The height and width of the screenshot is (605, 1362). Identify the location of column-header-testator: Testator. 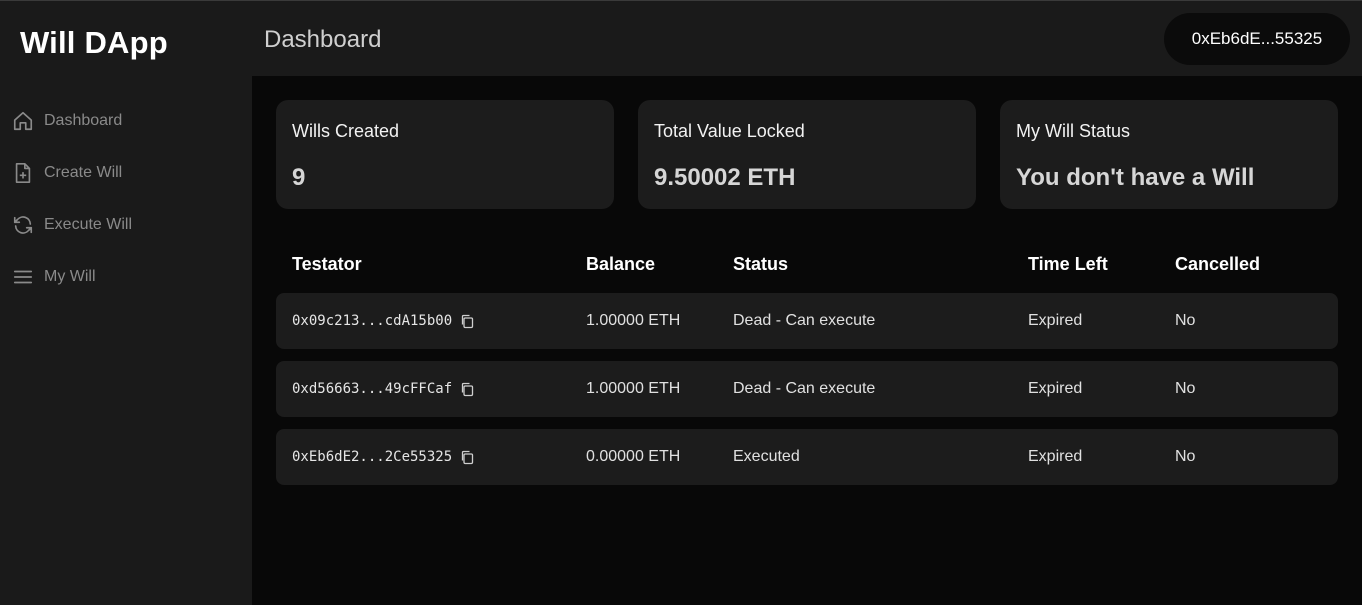
(327, 264).